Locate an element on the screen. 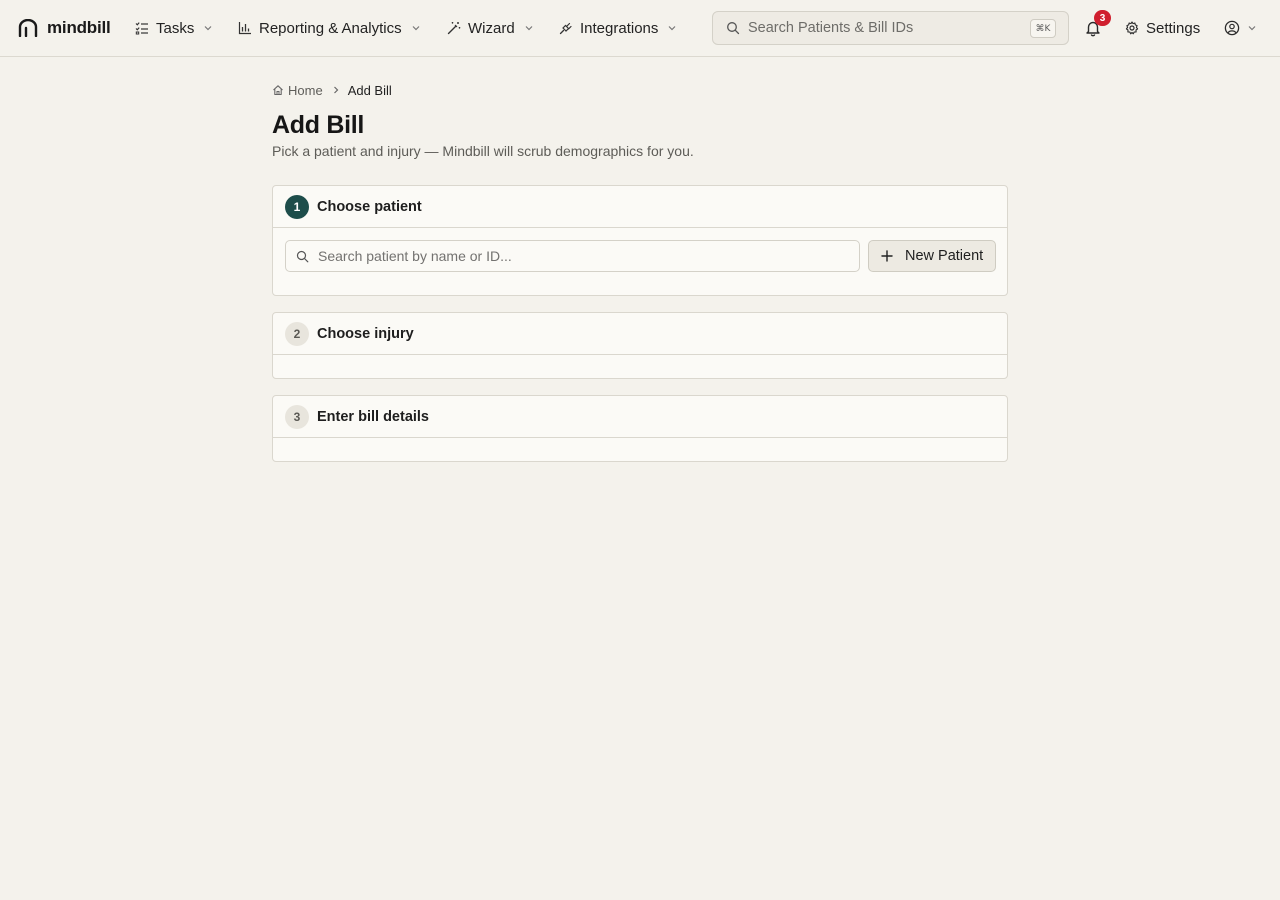  plug-icon is located at coordinates (565, 28).